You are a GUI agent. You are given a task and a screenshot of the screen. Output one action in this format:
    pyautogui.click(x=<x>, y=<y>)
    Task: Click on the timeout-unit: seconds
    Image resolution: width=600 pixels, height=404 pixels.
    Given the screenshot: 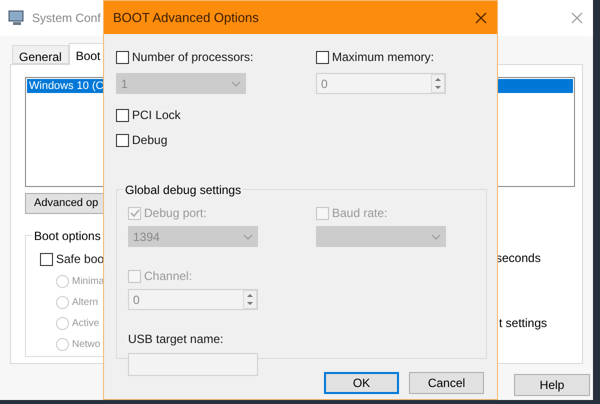 What is the action you would take?
    pyautogui.click(x=518, y=258)
    